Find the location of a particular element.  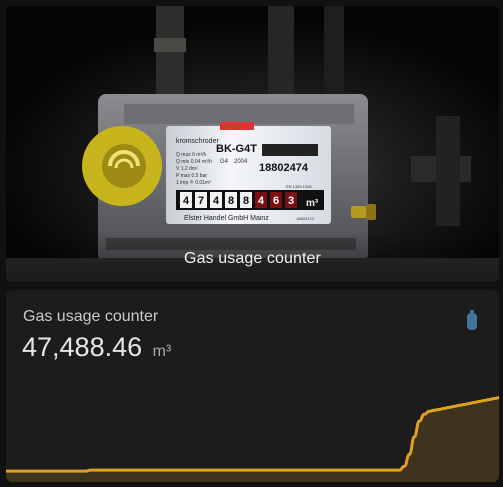

meter-counter-unit: m³ is located at coordinates (312, 203).